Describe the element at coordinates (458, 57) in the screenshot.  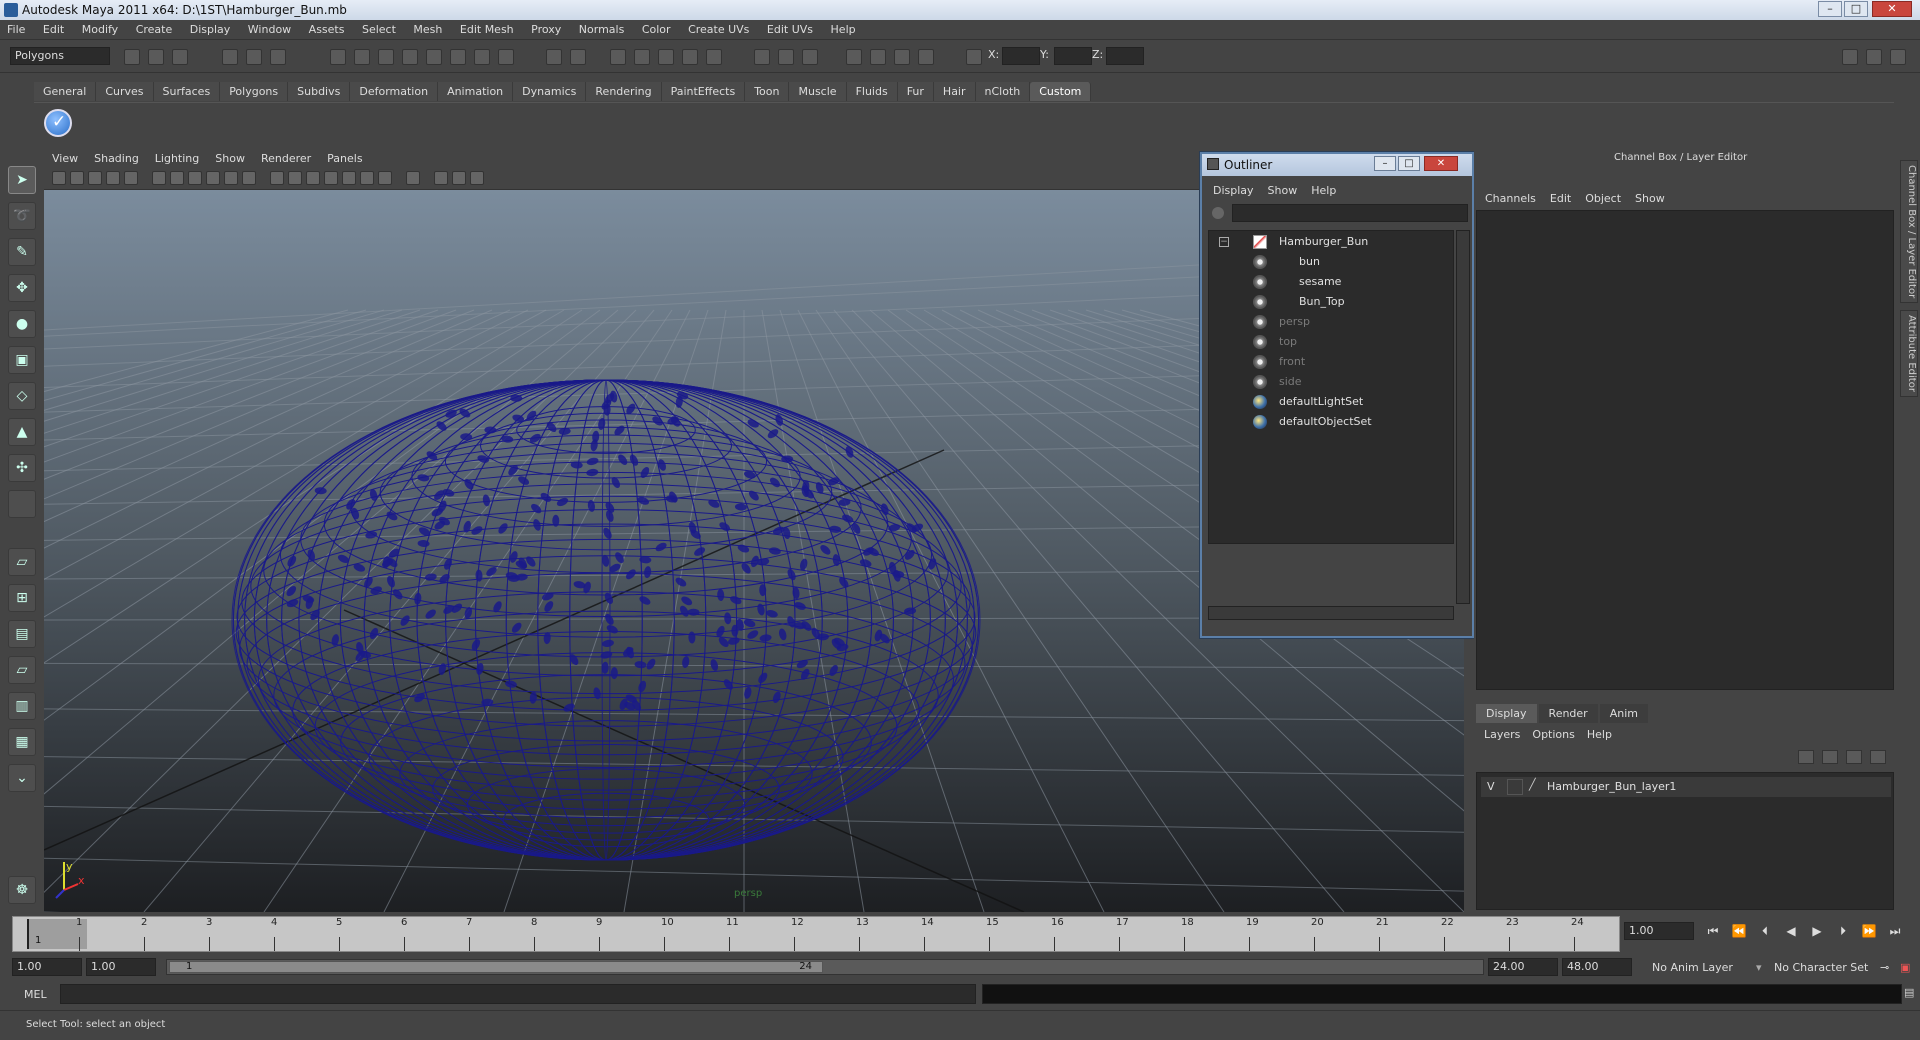
I see `history-icon` at that location.